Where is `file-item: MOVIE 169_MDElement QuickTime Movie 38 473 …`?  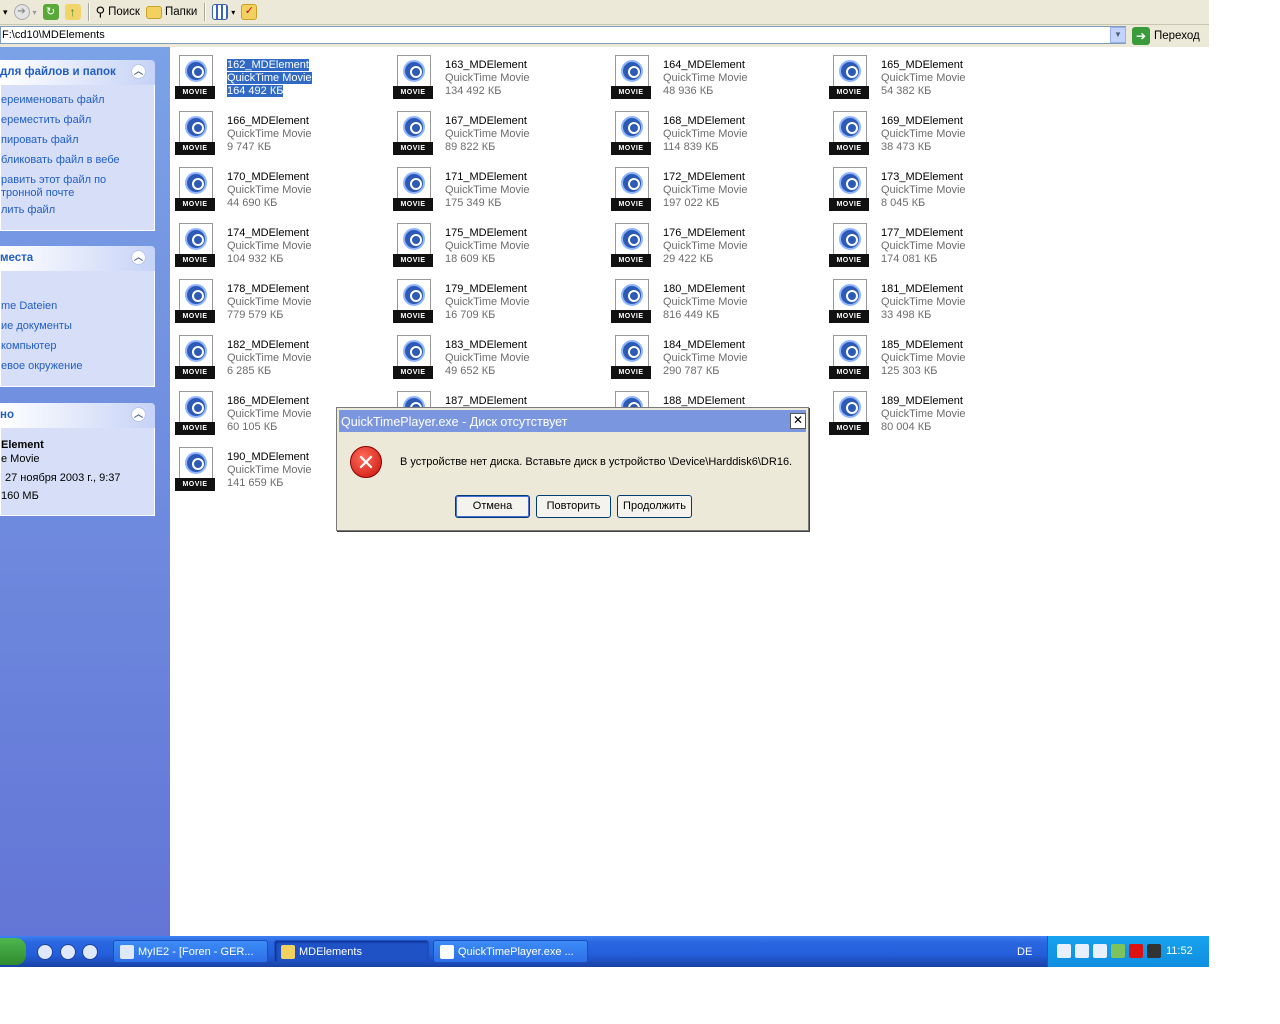
file-item: MOVIE 169_MDElement QuickTime Movie 38 473 … is located at coordinates (929, 131).